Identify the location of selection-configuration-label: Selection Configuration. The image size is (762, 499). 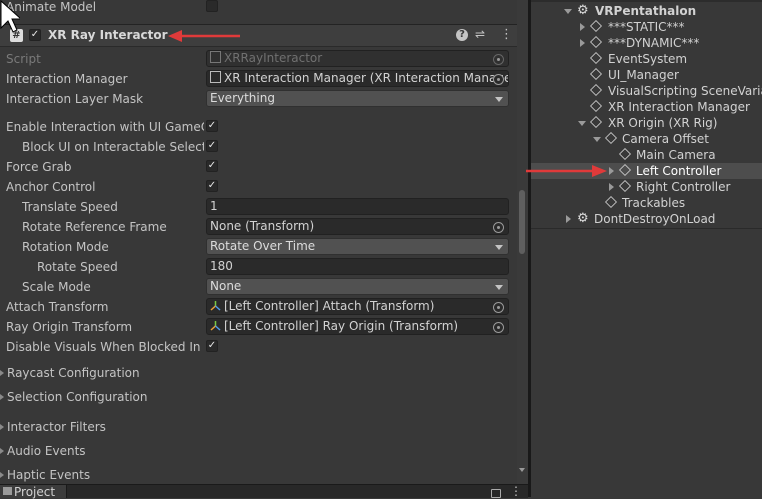
(77, 397).